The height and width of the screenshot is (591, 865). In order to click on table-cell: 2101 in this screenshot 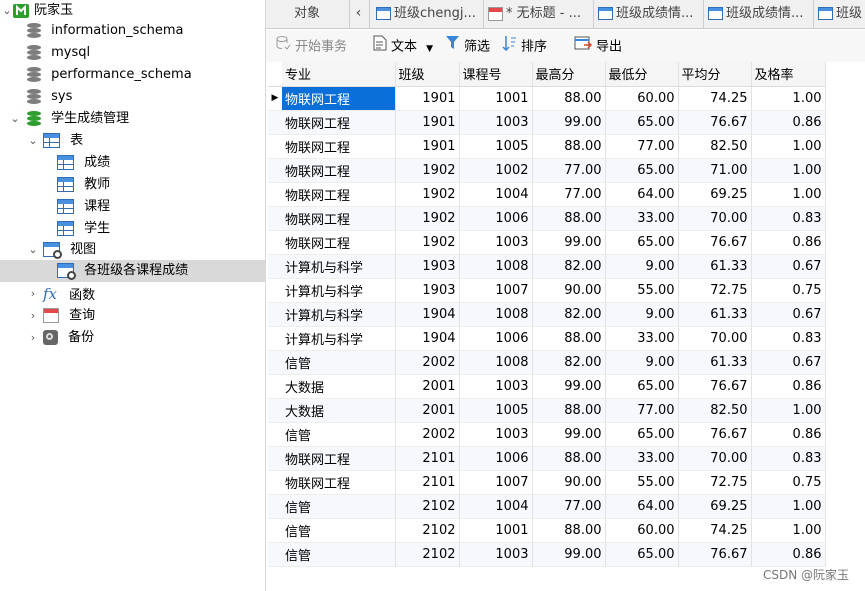, I will do `click(427, 458)`.